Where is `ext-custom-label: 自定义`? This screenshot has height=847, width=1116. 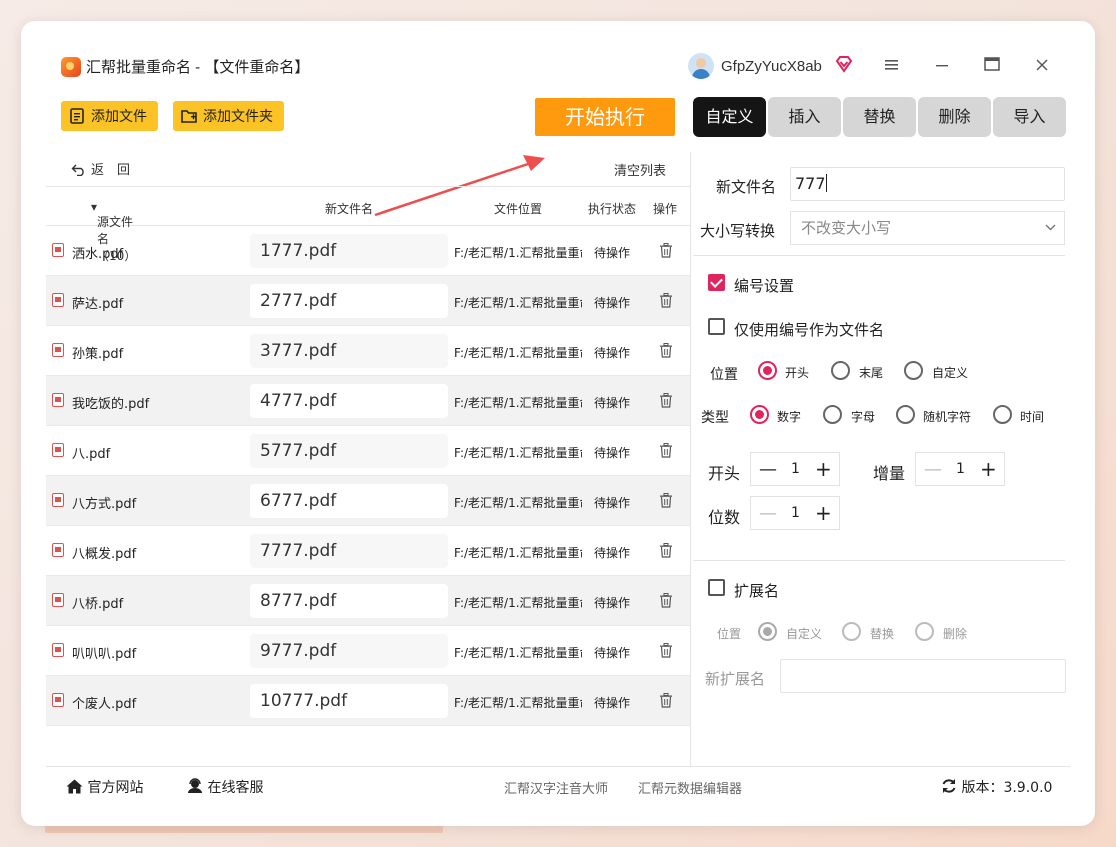 ext-custom-label: 自定义 is located at coordinates (804, 634).